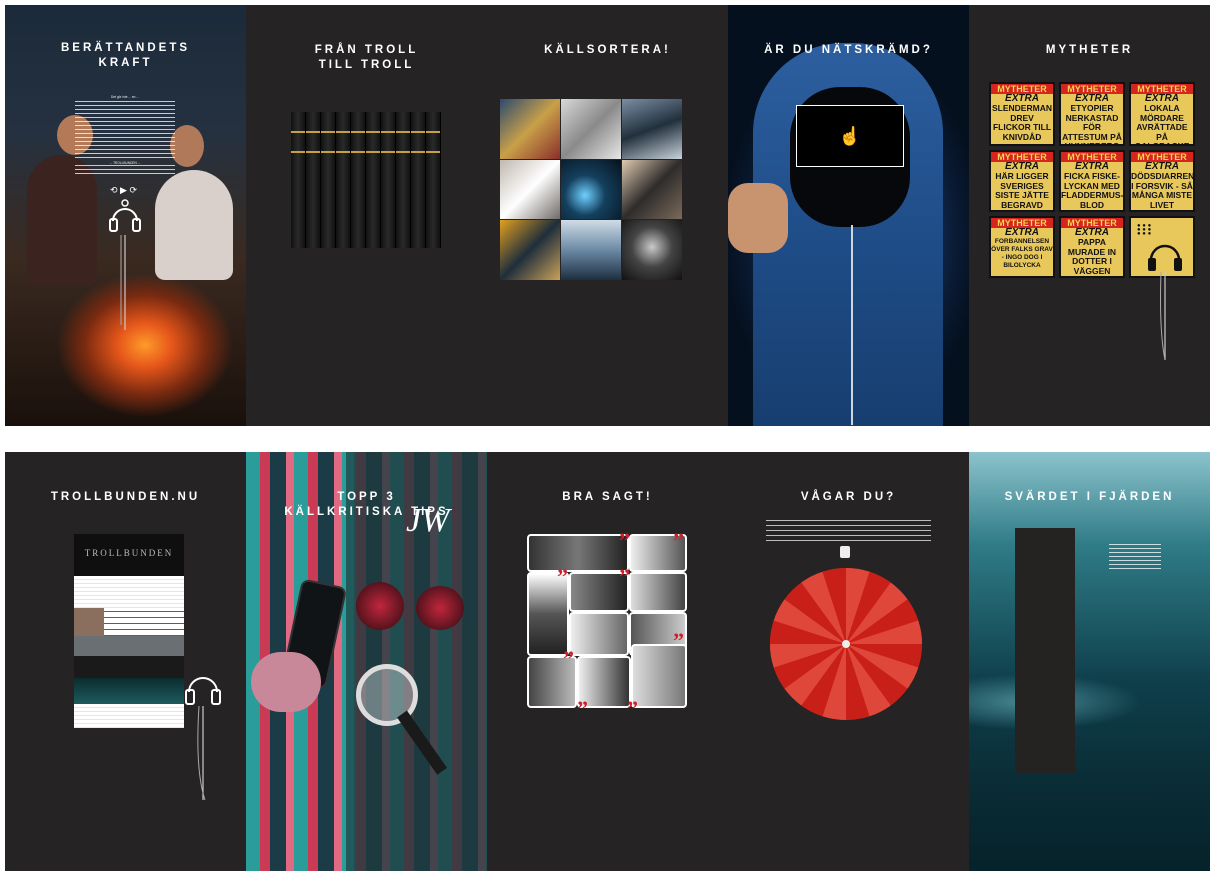  What do you see at coordinates (652, 129) in the screenshot?
I see `photo-runner` at bounding box center [652, 129].